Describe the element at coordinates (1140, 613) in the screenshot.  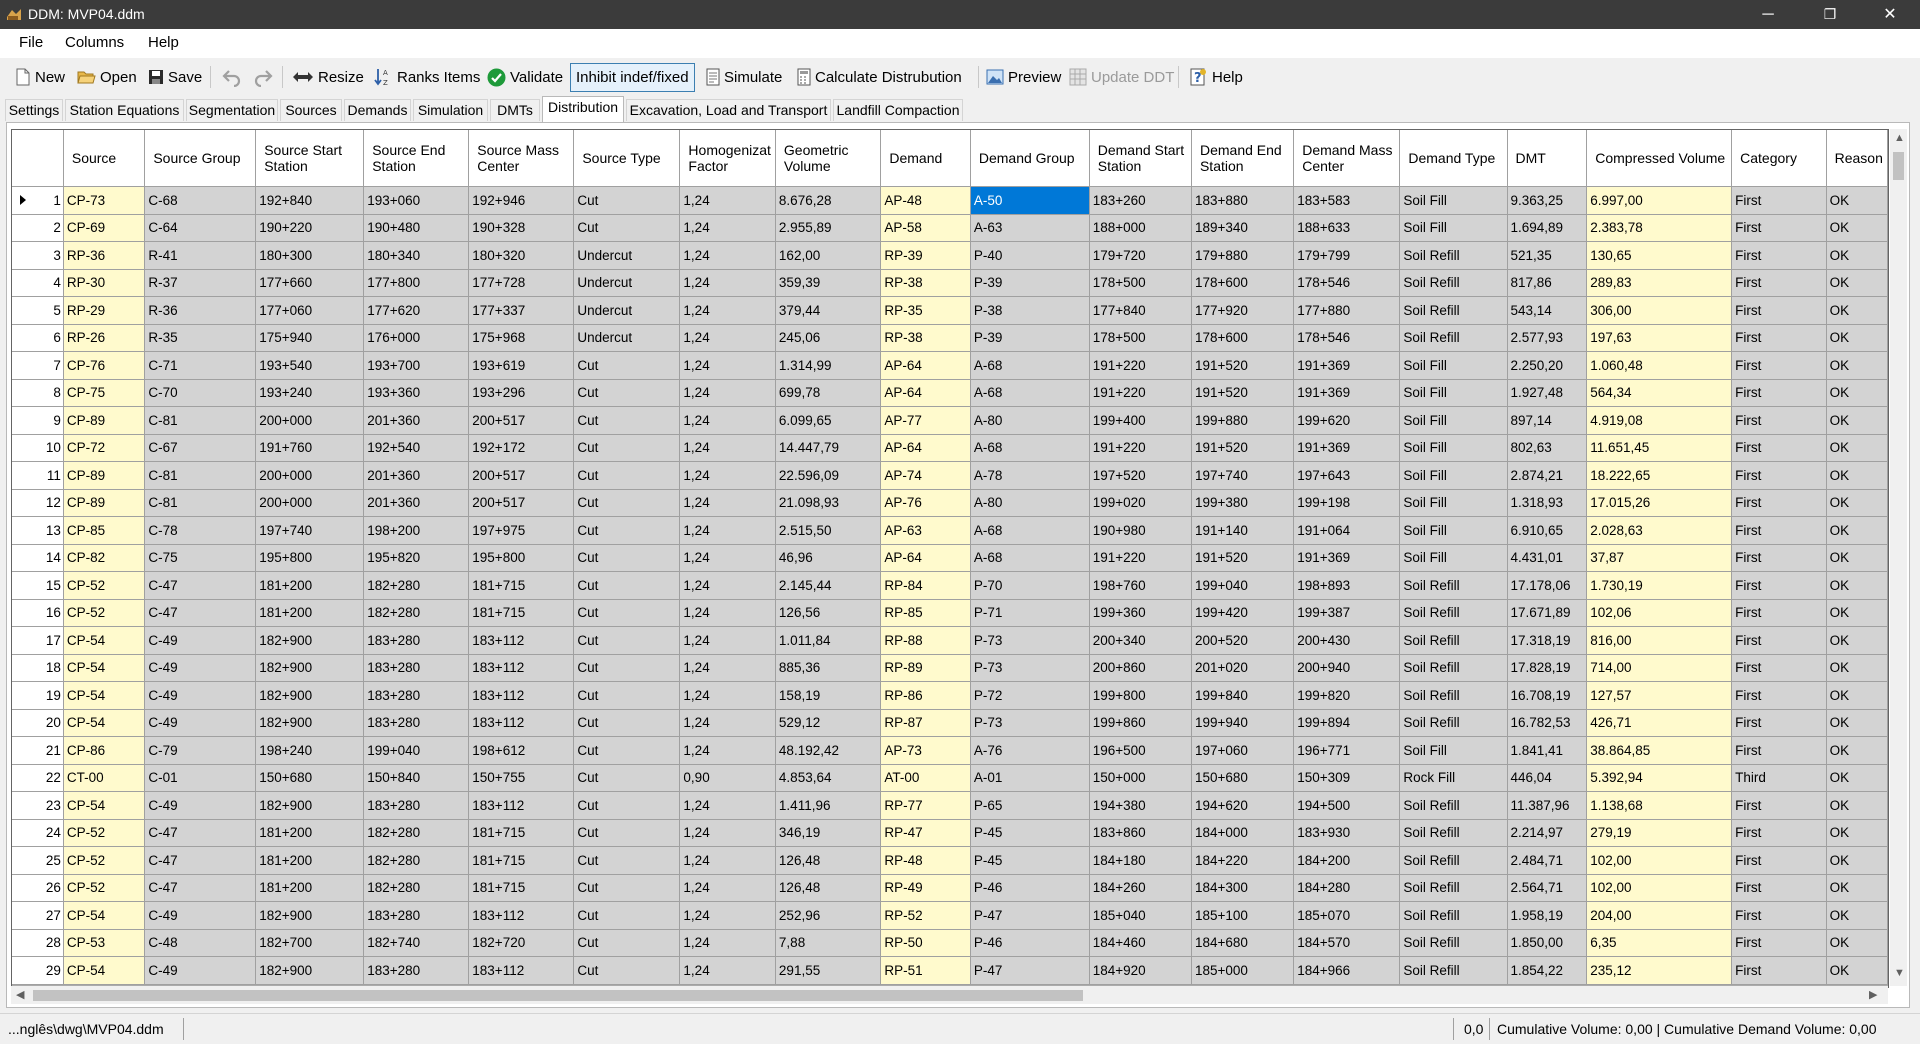
I see `cell-demand-start-station: 199+360` at that location.